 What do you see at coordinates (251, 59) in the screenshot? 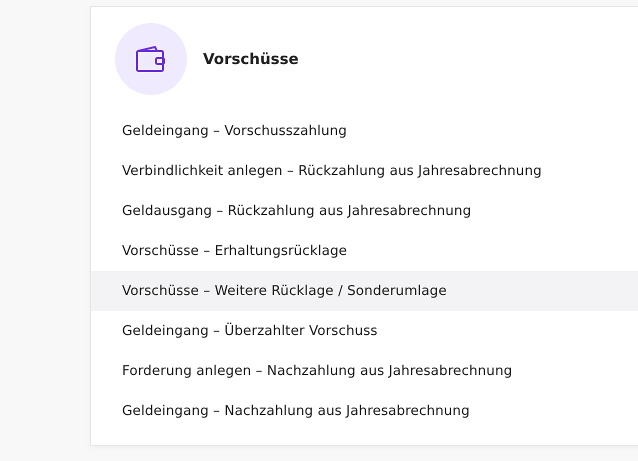
I see `card-title: Vorschüsse` at bounding box center [251, 59].